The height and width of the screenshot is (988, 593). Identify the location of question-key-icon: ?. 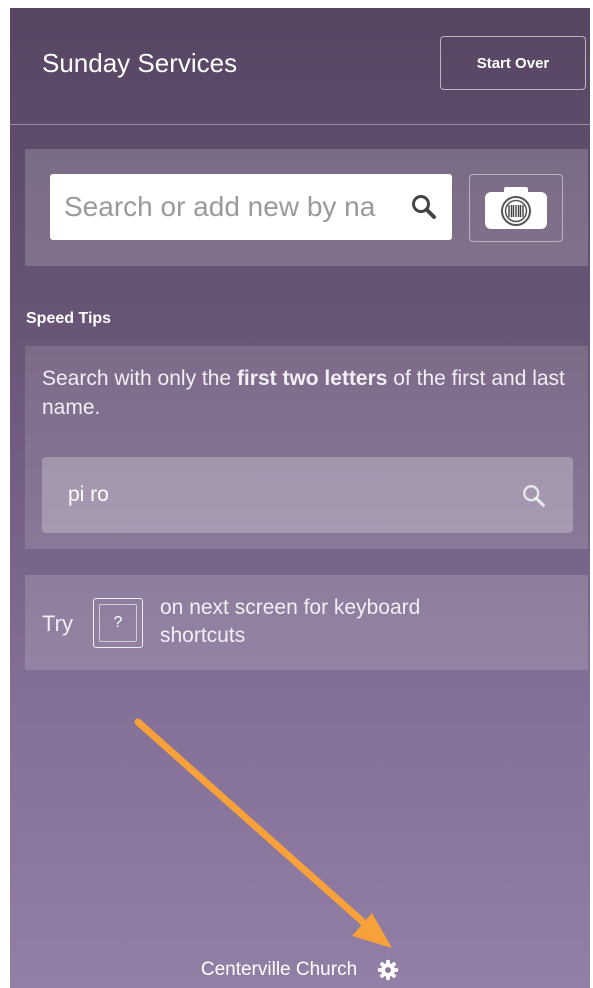
(118, 623).